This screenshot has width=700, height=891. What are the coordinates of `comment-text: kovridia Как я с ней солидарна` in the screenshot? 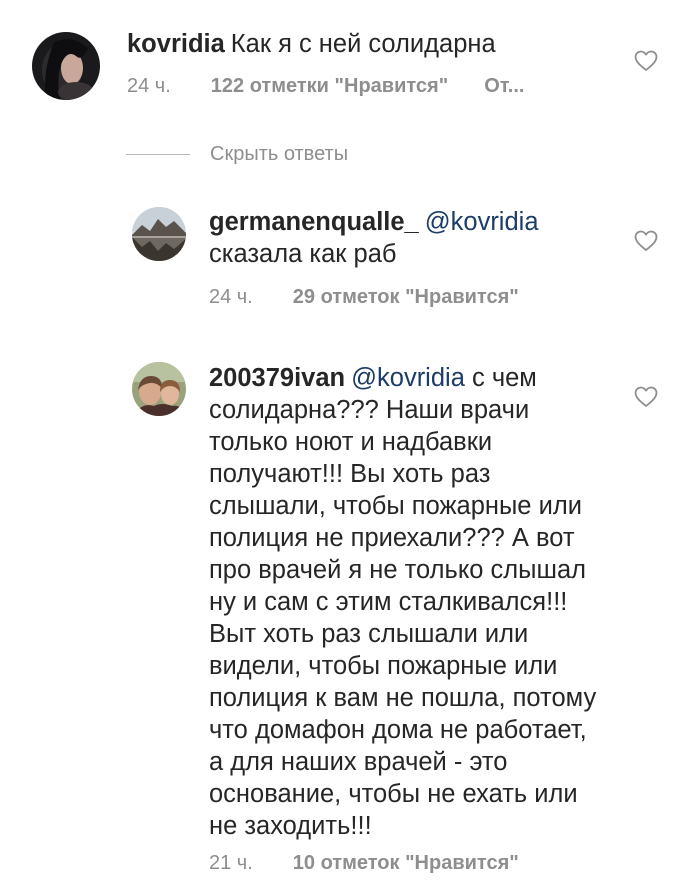 It's located at (362, 44).